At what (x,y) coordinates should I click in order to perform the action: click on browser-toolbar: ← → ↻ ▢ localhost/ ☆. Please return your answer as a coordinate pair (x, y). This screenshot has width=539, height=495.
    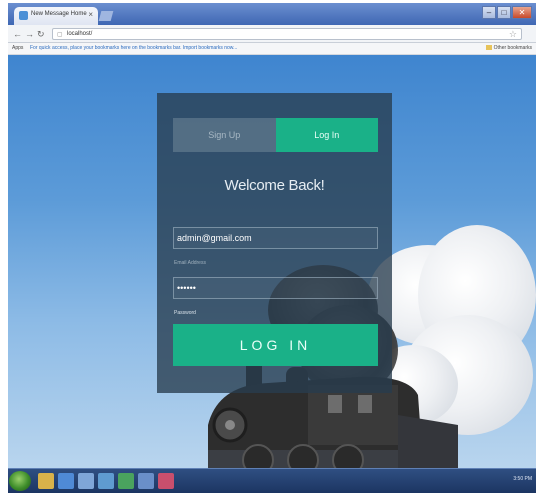
    Looking at the image, I should click on (272, 34).